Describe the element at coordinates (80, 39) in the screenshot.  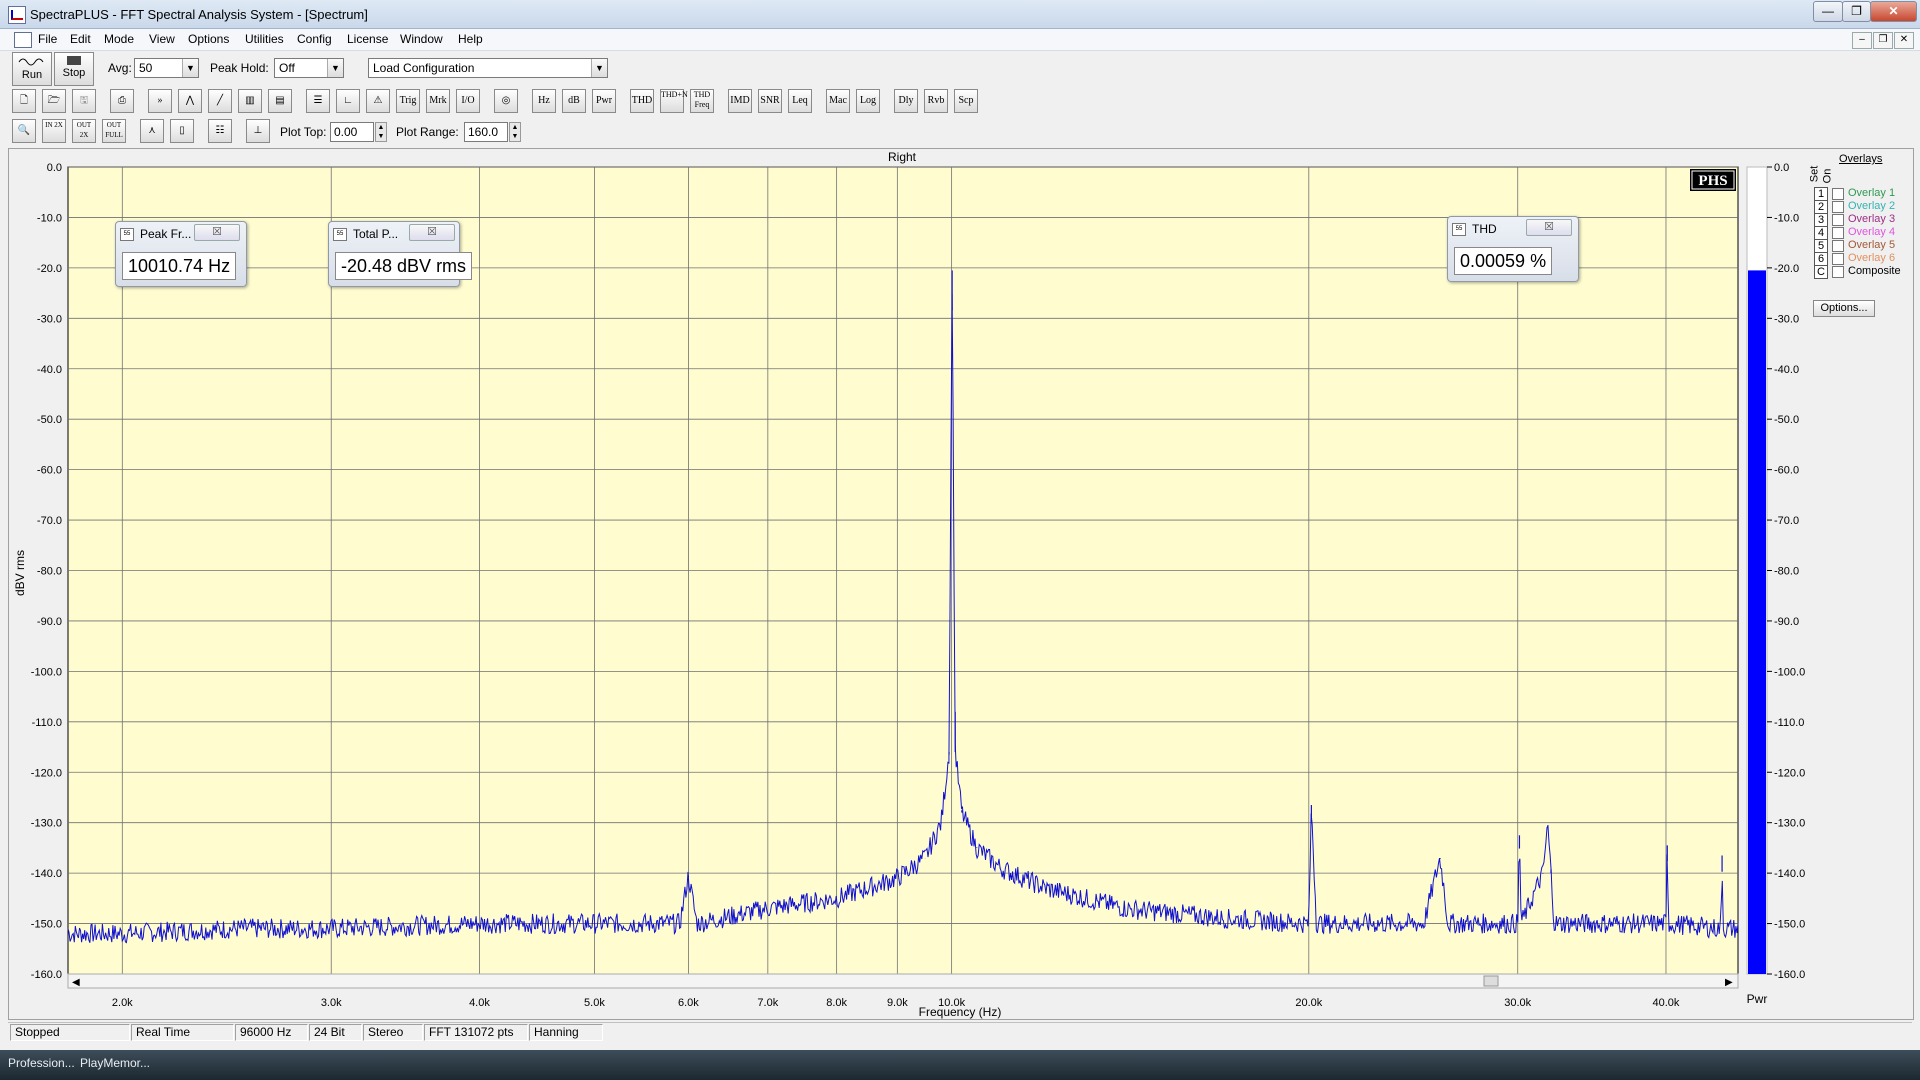
I see `menu-edit: Edit` at that location.